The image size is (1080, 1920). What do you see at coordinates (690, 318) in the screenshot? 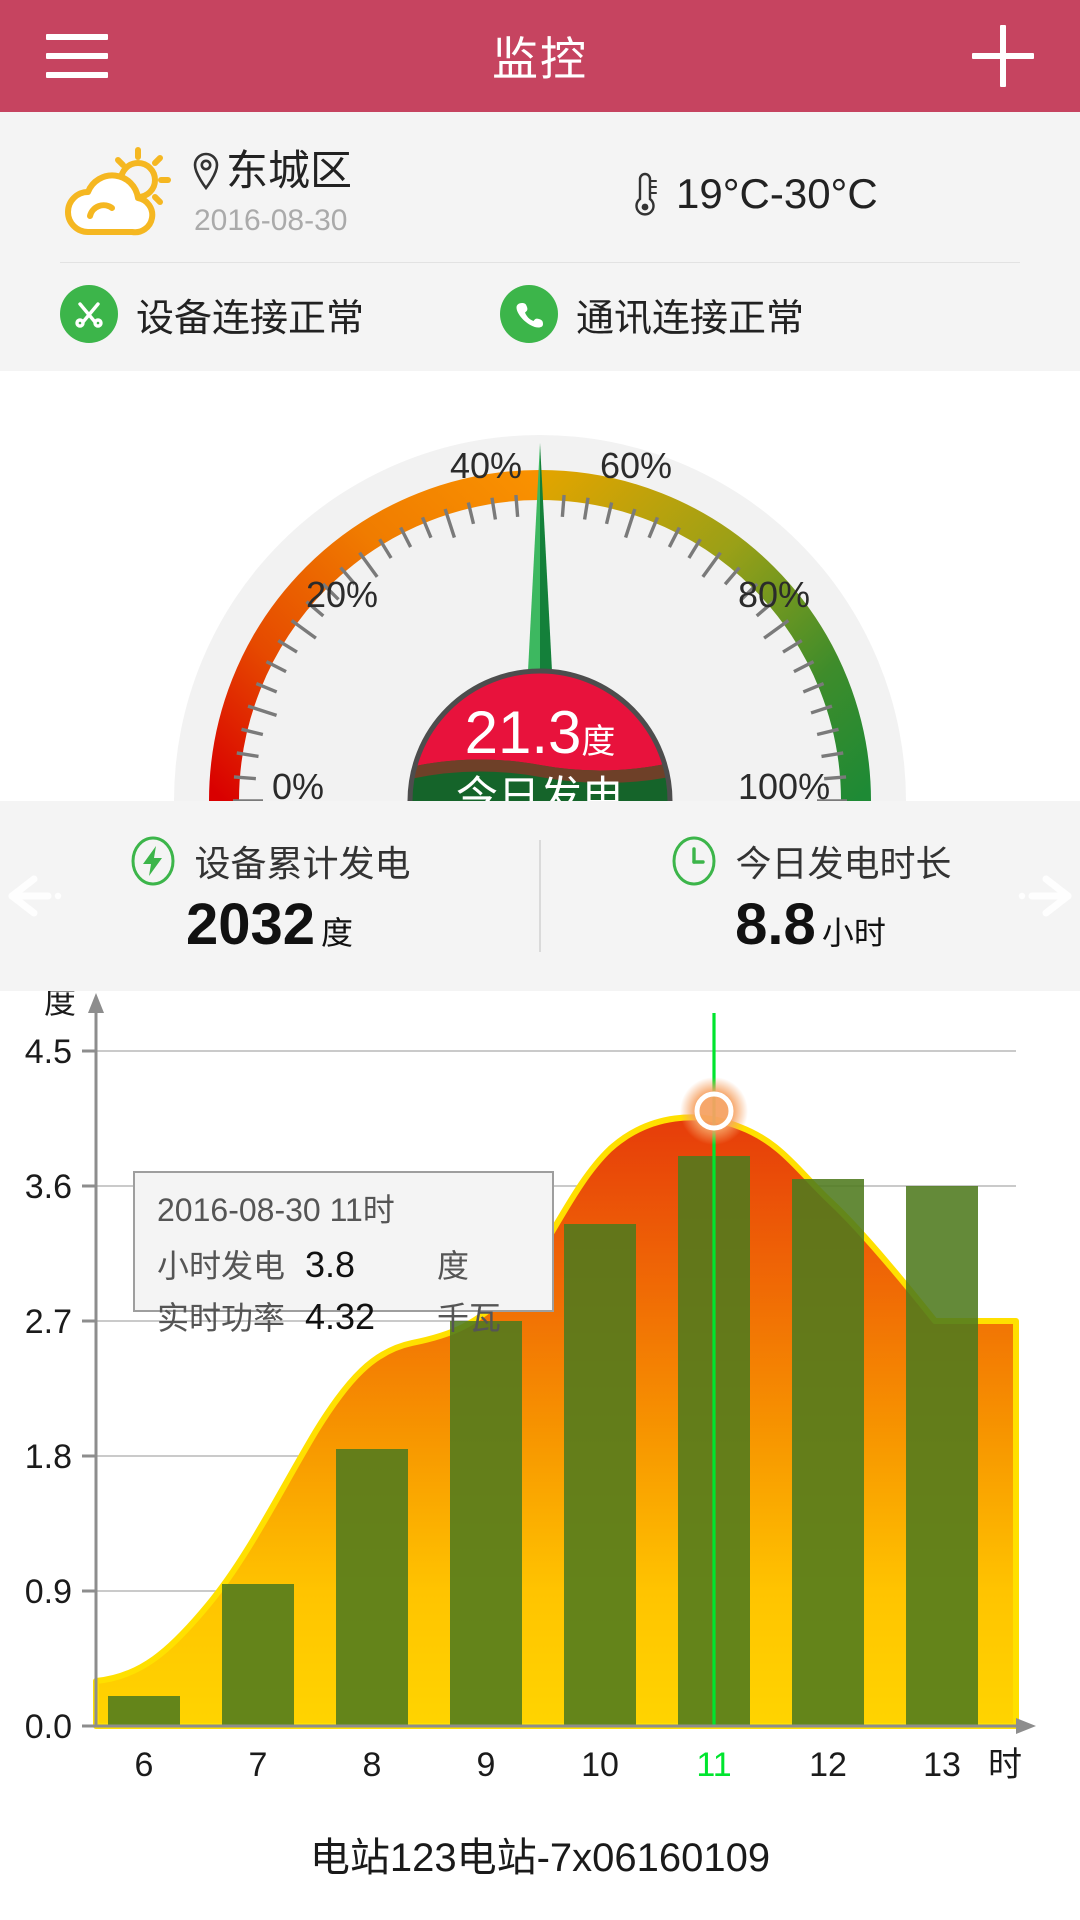
I see `status-comm-label: 通讯连接正常` at bounding box center [690, 318].